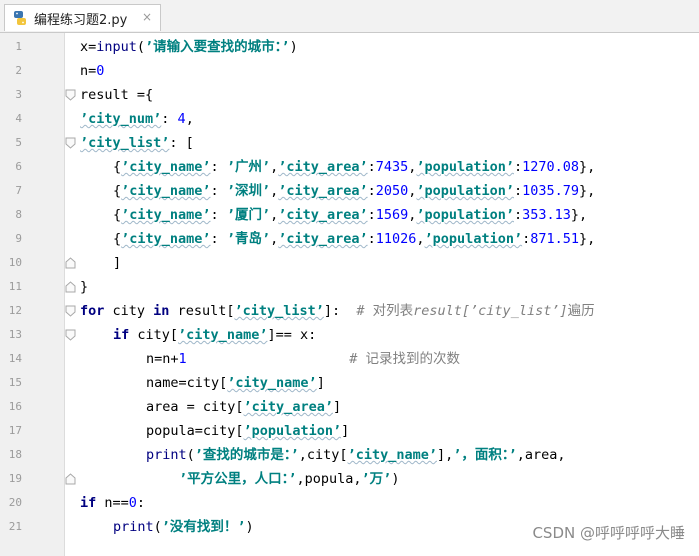 The image size is (699, 556). What do you see at coordinates (116, 47) in the screenshot?
I see `code-token: input` at bounding box center [116, 47].